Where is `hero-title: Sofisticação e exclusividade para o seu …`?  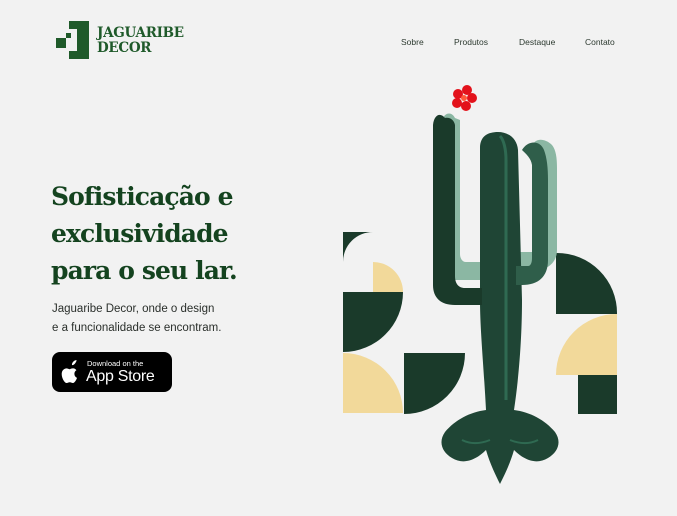 hero-title: Sofisticação e exclusividade para o seu … is located at coordinates (186, 233).